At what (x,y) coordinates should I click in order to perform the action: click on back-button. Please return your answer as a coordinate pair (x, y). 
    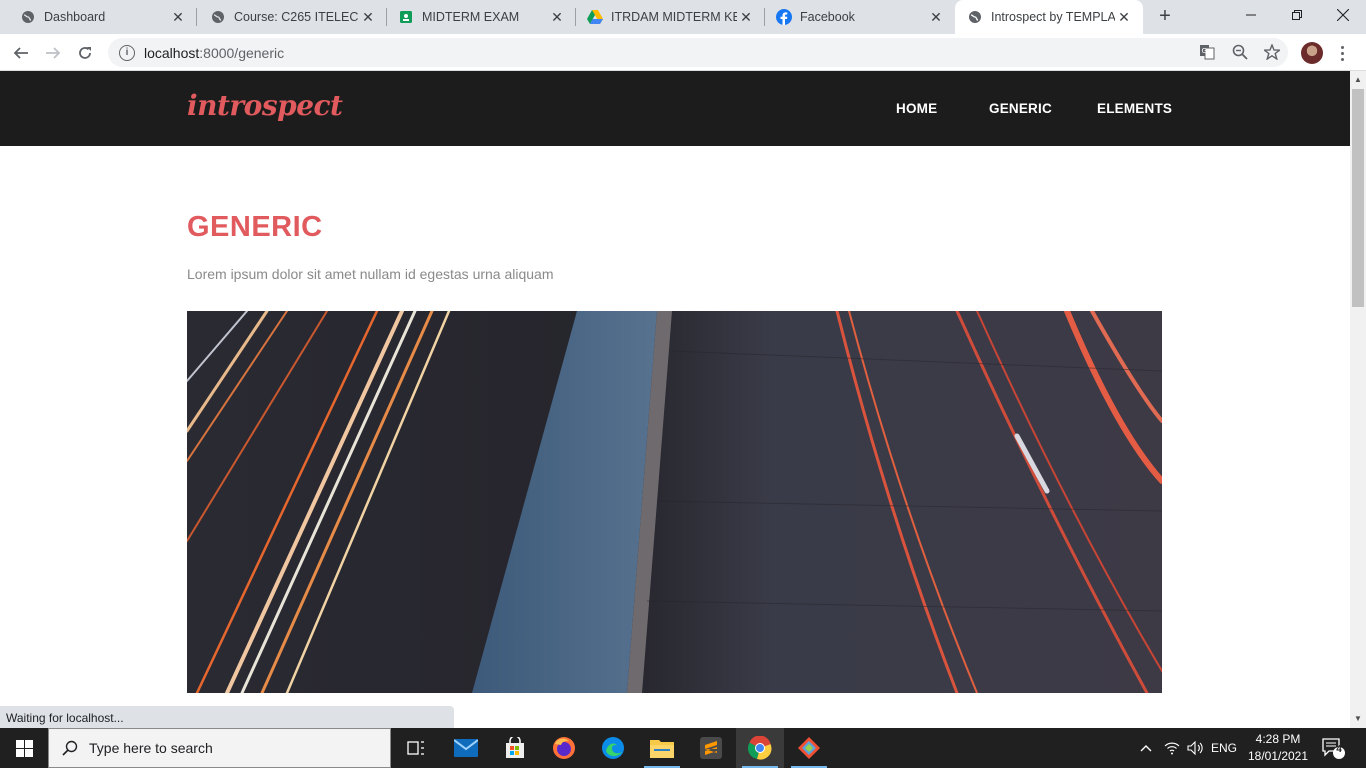
    Looking at the image, I should click on (21, 53).